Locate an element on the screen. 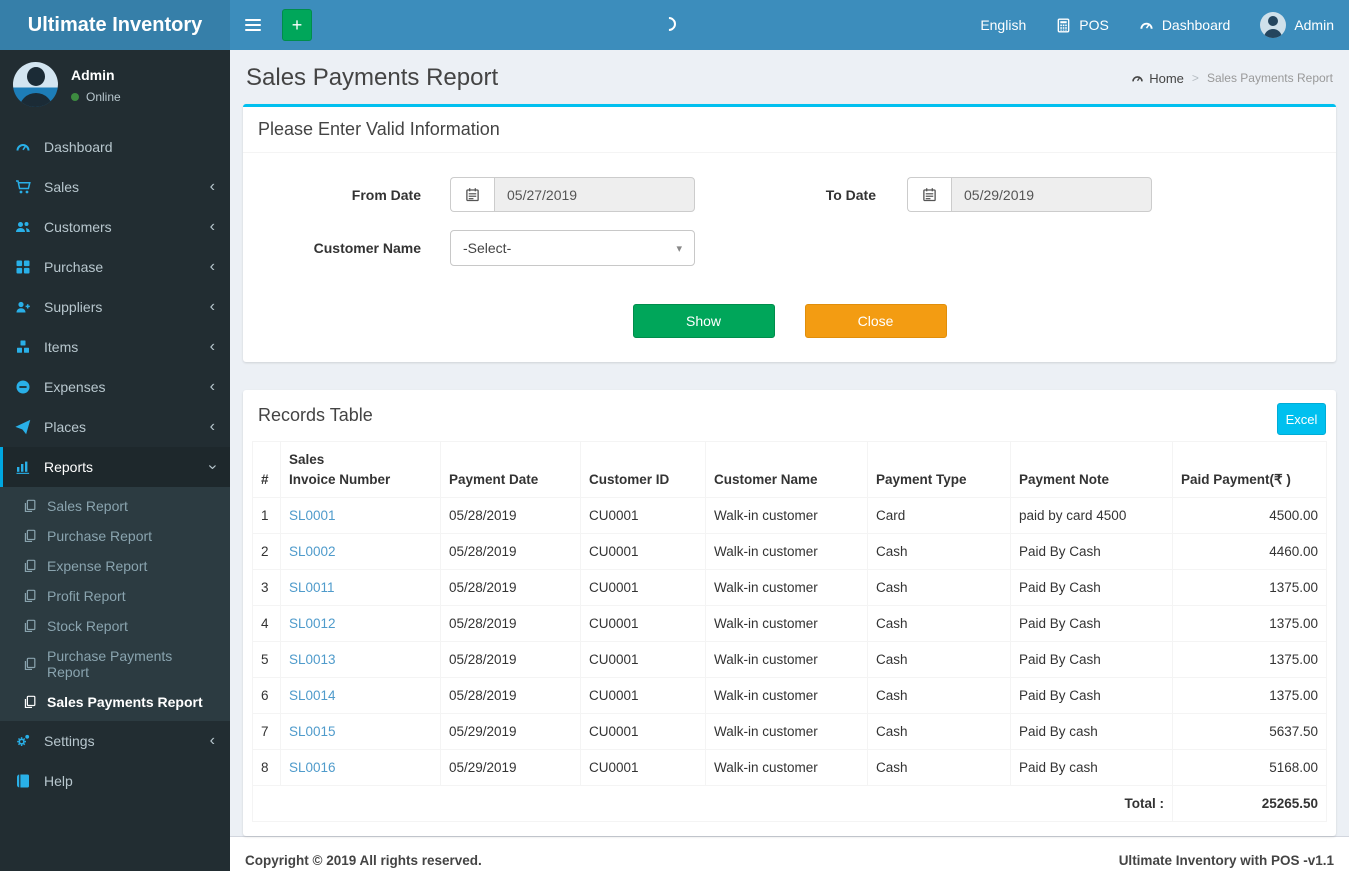 Image resolution: width=1349 pixels, height=871 pixels. cell: 8 is located at coordinates (266, 768).